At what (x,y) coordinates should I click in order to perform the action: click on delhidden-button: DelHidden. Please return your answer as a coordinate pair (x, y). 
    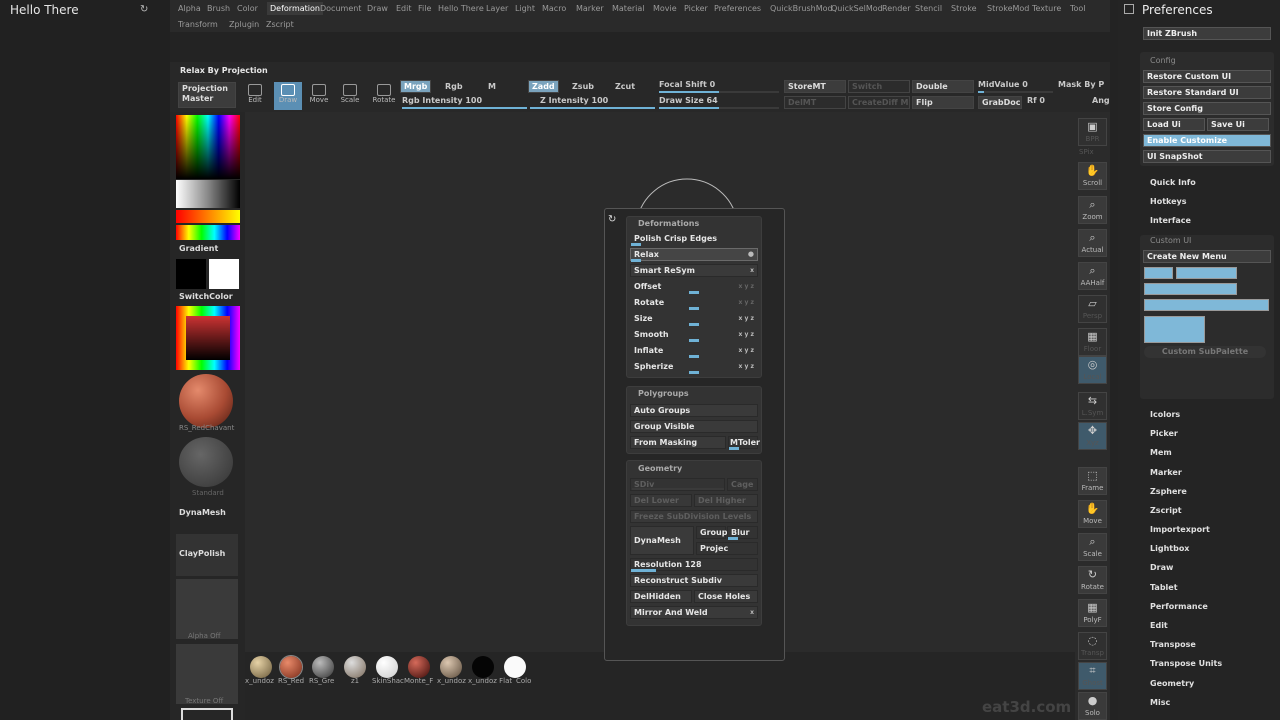
    Looking at the image, I should click on (661, 596).